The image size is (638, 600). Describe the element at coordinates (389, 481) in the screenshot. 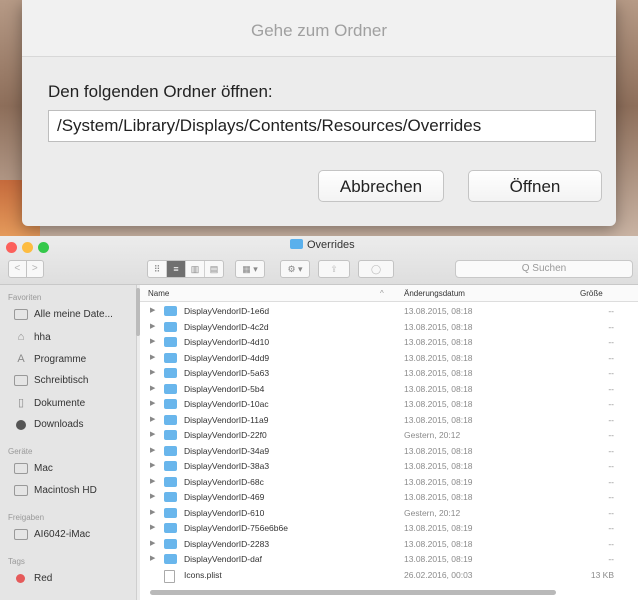

I see `table-row: ▶ DisplayVendorID-68c 13.08.2015, 08:19 --` at that location.